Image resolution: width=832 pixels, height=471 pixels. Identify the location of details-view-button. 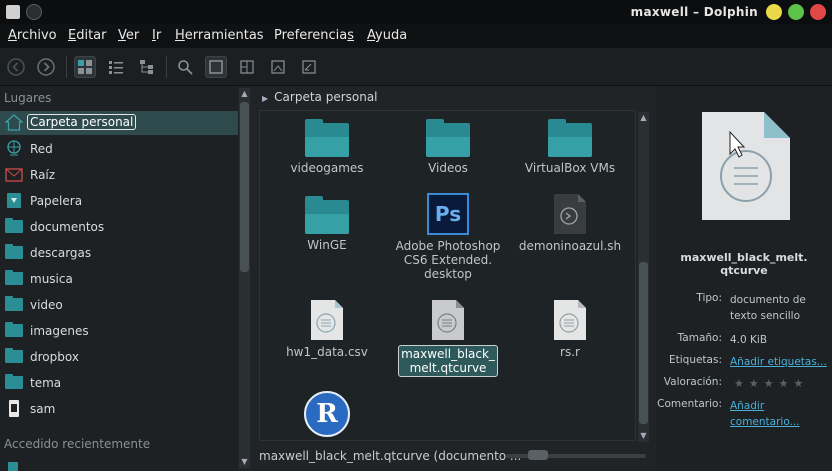
(116, 67).